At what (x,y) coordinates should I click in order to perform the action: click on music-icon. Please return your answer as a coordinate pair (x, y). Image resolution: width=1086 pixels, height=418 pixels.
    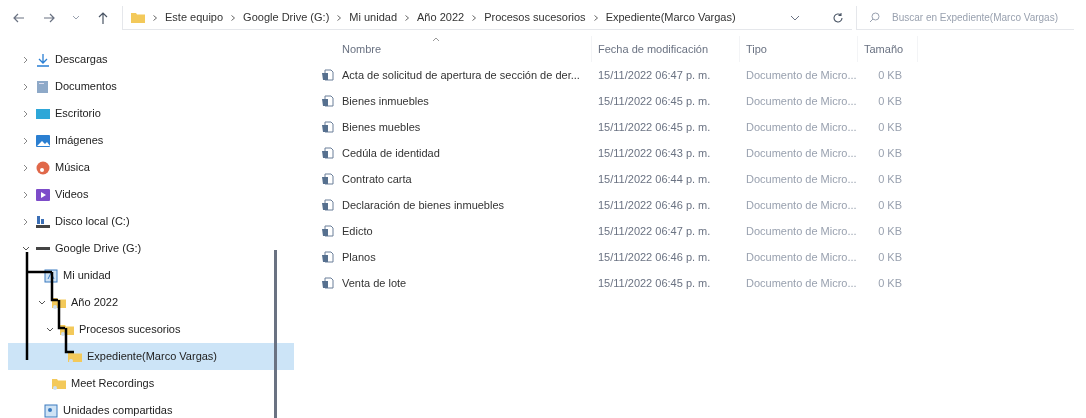
    Looking at the image, I should click on (43, 167).